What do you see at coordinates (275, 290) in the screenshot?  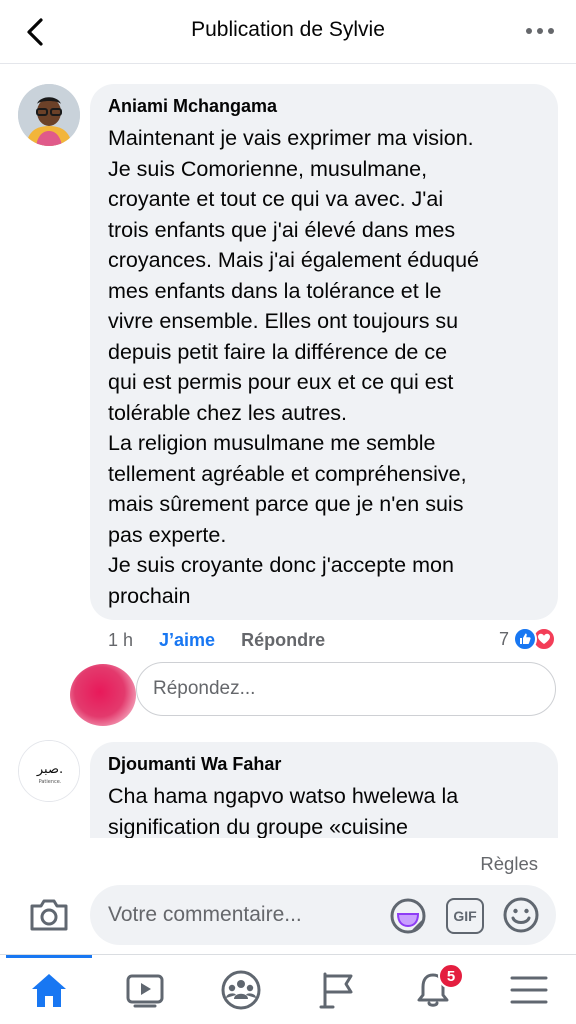 I see `comment-text-line: mes enfants dans la tolérance et le` at bounding box center [275, 290].